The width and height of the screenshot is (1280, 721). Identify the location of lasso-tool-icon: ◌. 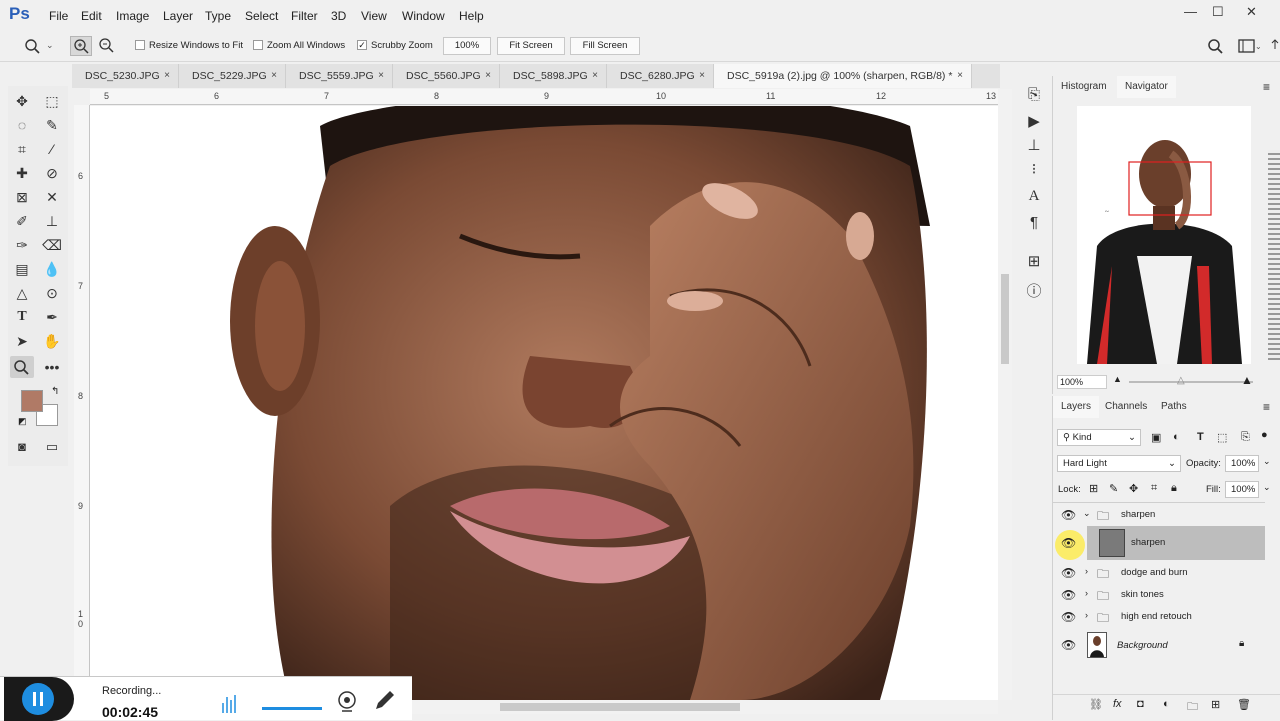
(22, 125).